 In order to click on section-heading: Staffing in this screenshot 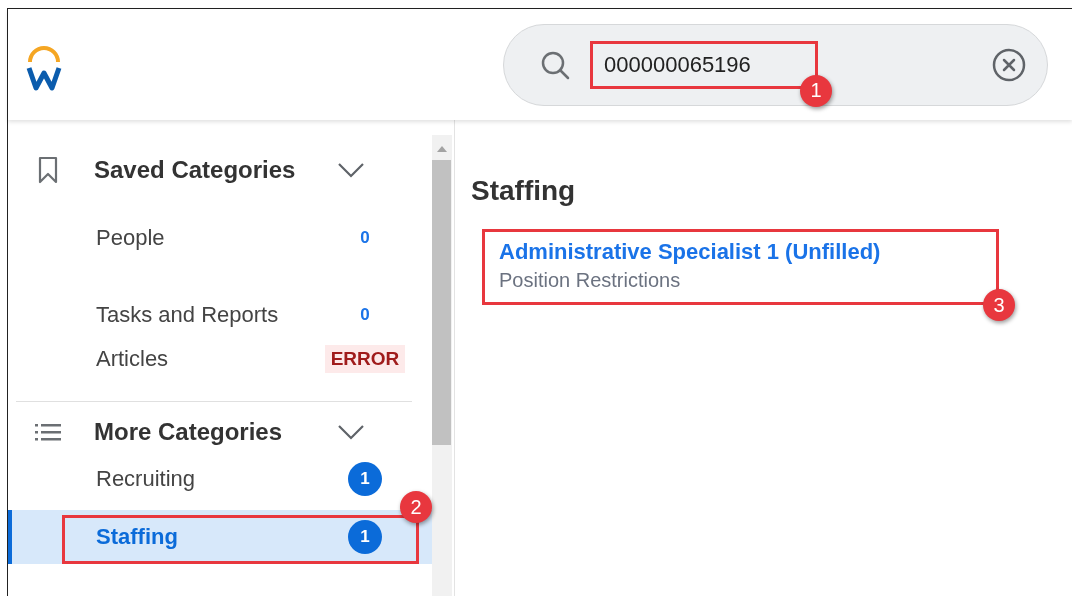, I will do `click(524, 191)`.